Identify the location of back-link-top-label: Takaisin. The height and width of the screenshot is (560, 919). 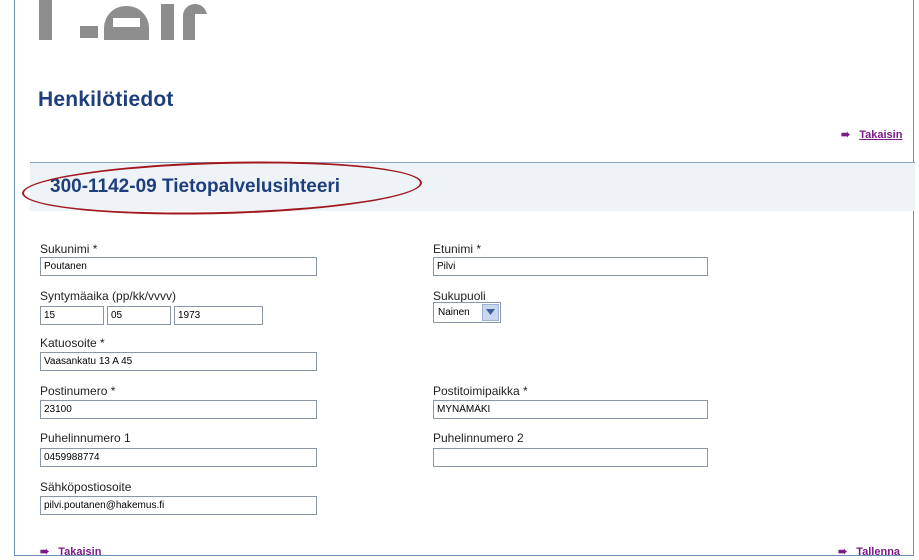
(880, 135).